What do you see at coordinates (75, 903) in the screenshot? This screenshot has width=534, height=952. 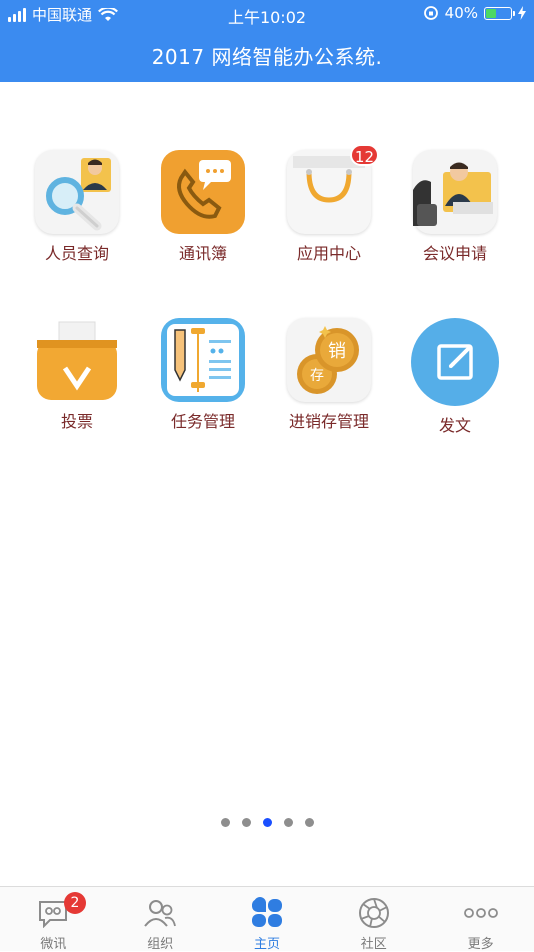 I see `unread-badge: 2` at bounding box center [75, 903].